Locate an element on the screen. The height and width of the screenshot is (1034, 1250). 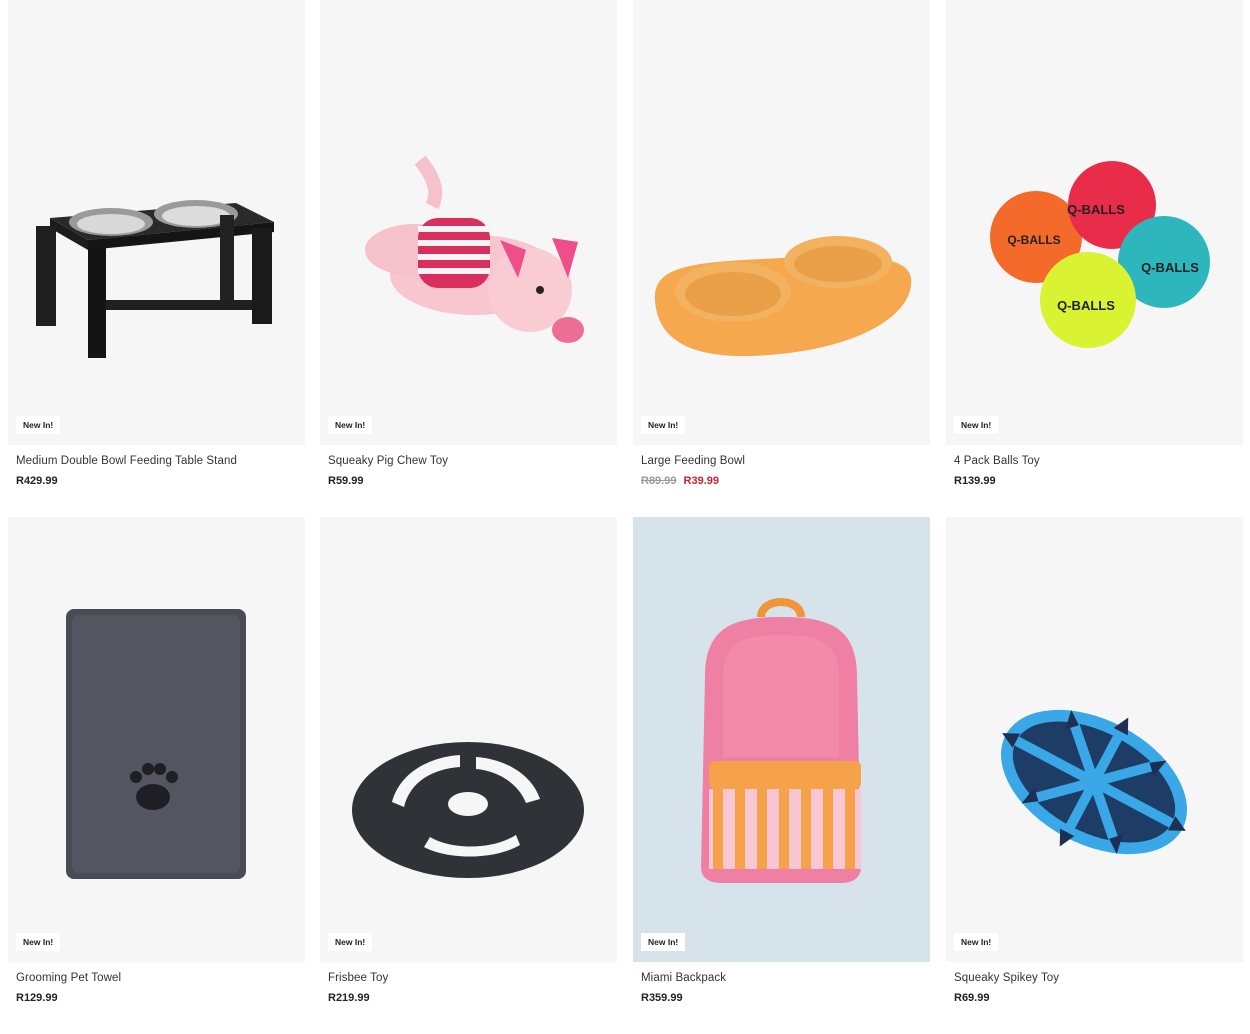
product-price-row: R359.99 is located at coordinates (785, 998).